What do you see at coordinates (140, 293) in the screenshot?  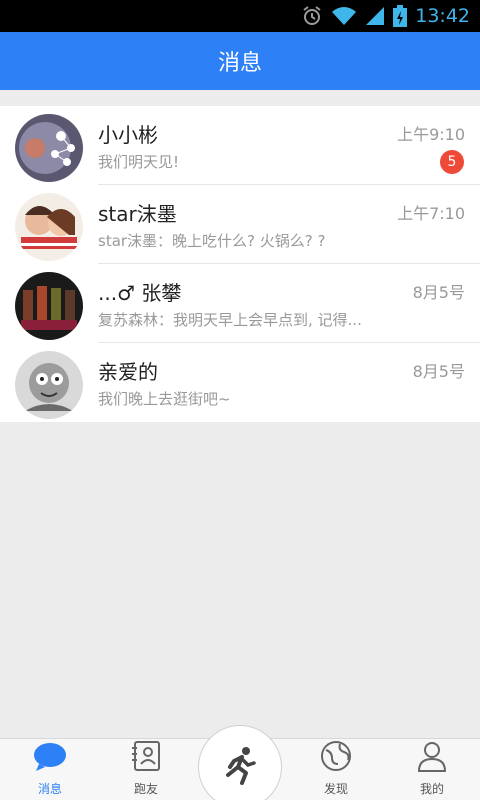 I see `contact-name: ...♂ 张攀` at bounding box center [140, 293].